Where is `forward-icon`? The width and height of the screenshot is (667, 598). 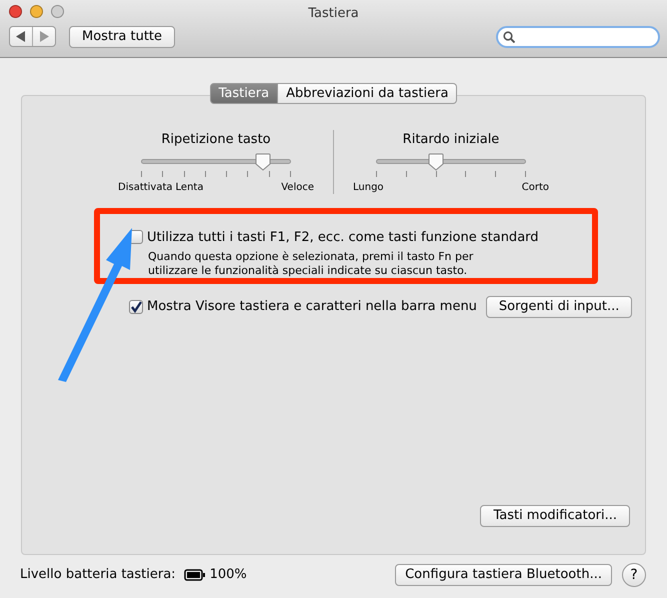
forward-icon is located at coordinates (44, 36).